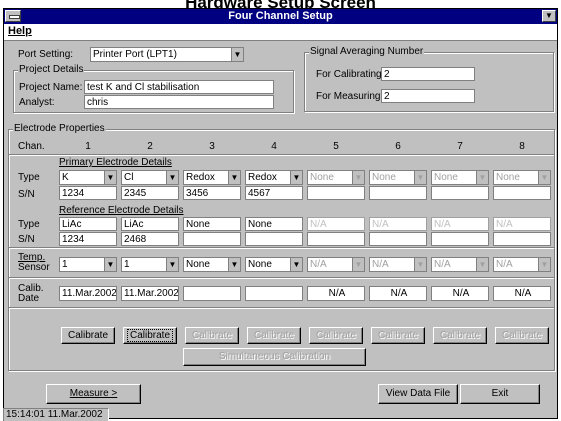 The image size is (561, 421). What do you see at coordinates (212, 193) in the screenshot?
I see `primary-sn-field-3: 3456` at bounding box center [212, 193].